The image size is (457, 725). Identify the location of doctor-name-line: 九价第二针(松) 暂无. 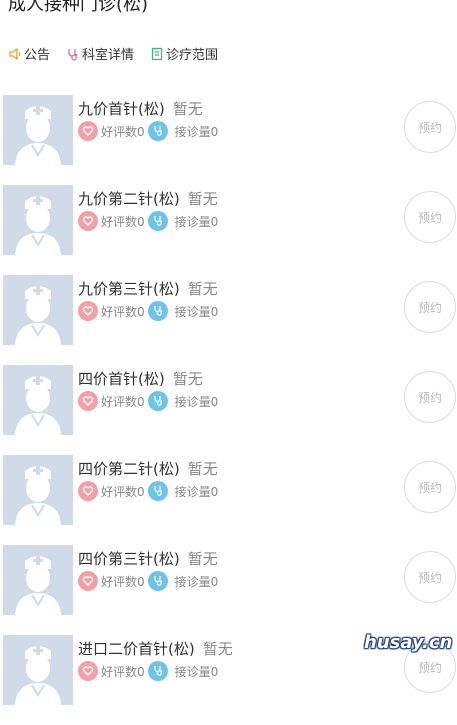
(148, 198).